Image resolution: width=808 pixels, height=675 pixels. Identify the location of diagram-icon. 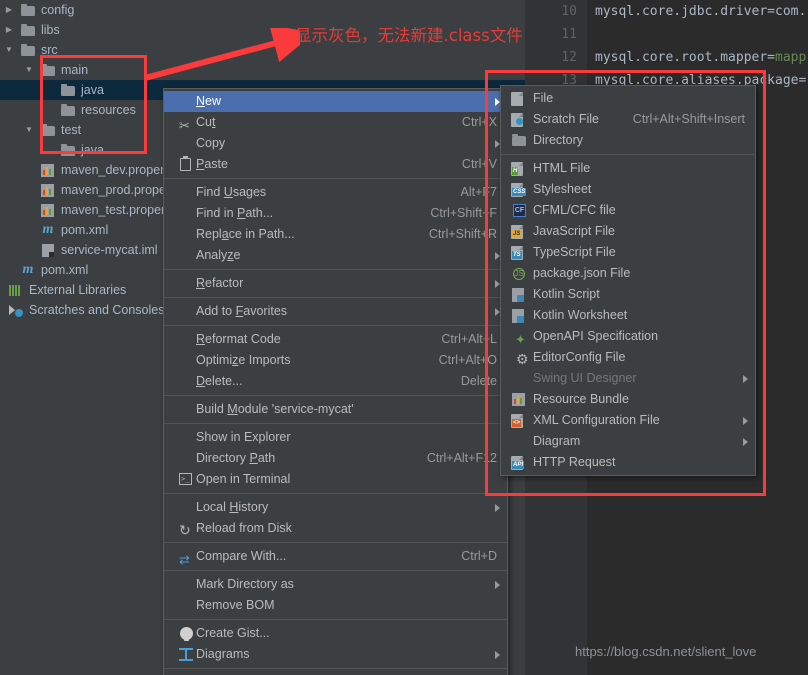
(182, 654).